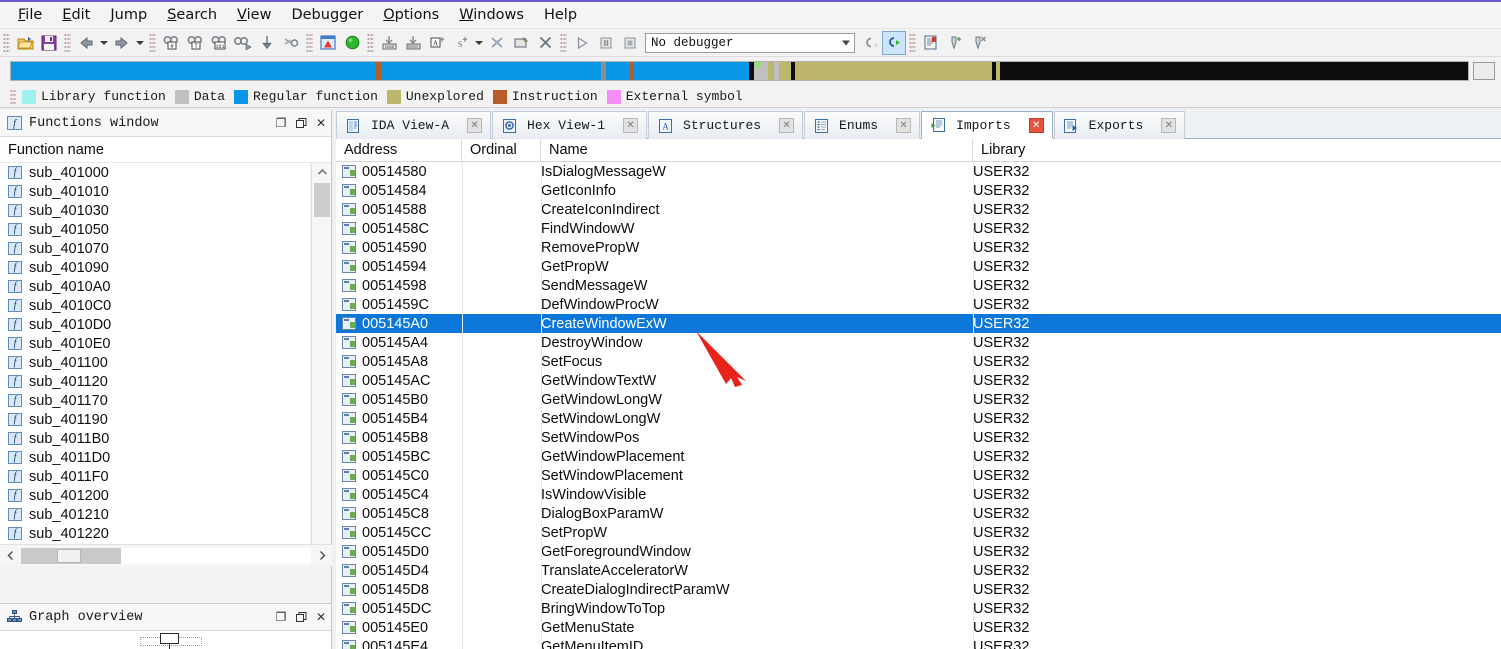  What do you see at coordinates (918, 323) in the screenshot?
I see `imports-table-row: 005145A0 CreateWindowExW USER32` at bounding box center [918, 323].